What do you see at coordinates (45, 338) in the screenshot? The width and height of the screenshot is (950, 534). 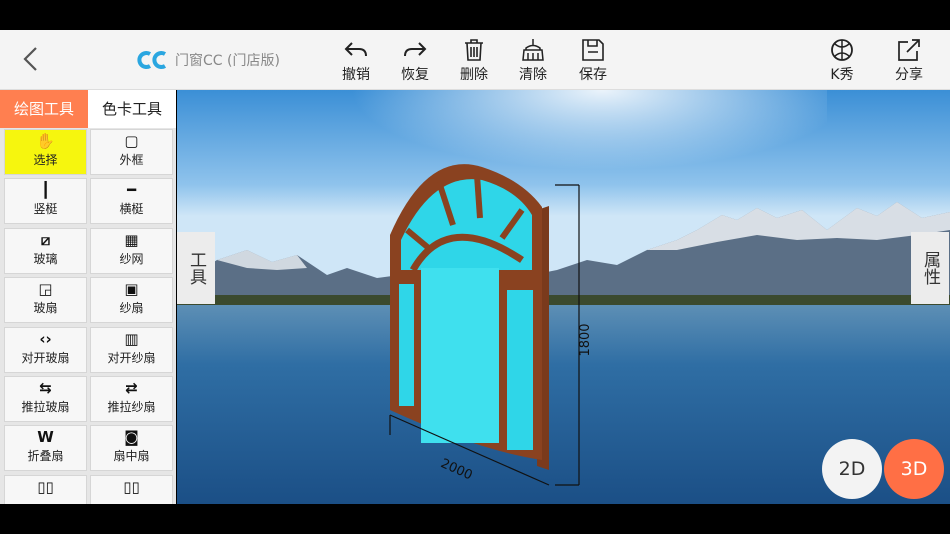 I see `double-glass-sash-icon: ‹›` at bounding box center [45, 338].